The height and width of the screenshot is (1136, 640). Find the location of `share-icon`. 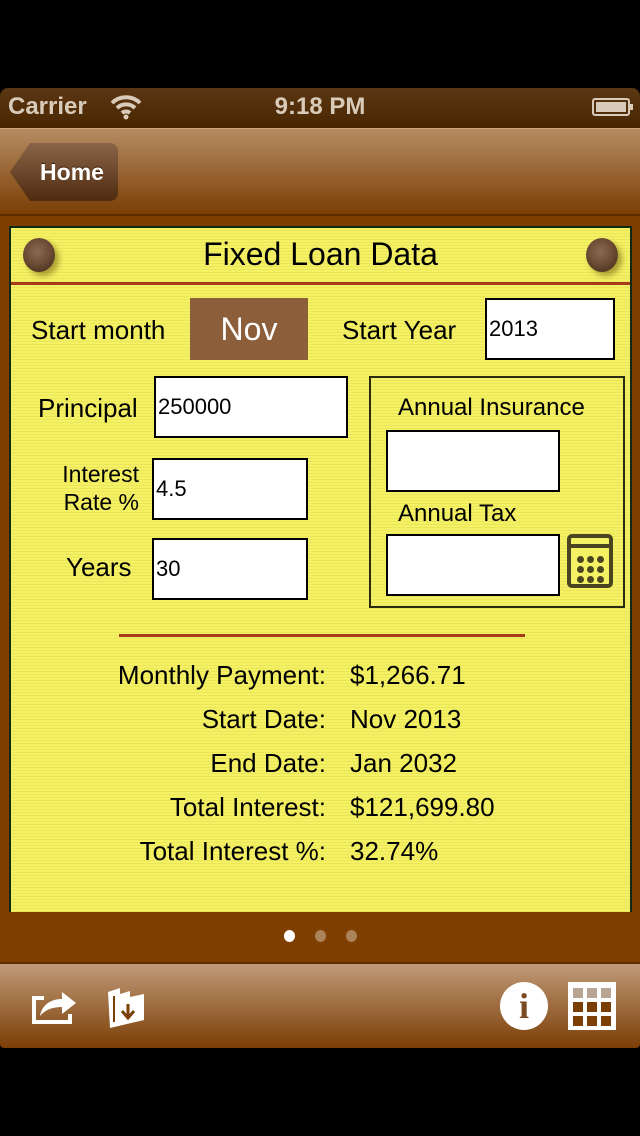

share-icon is located at coordinates (54, 1006).